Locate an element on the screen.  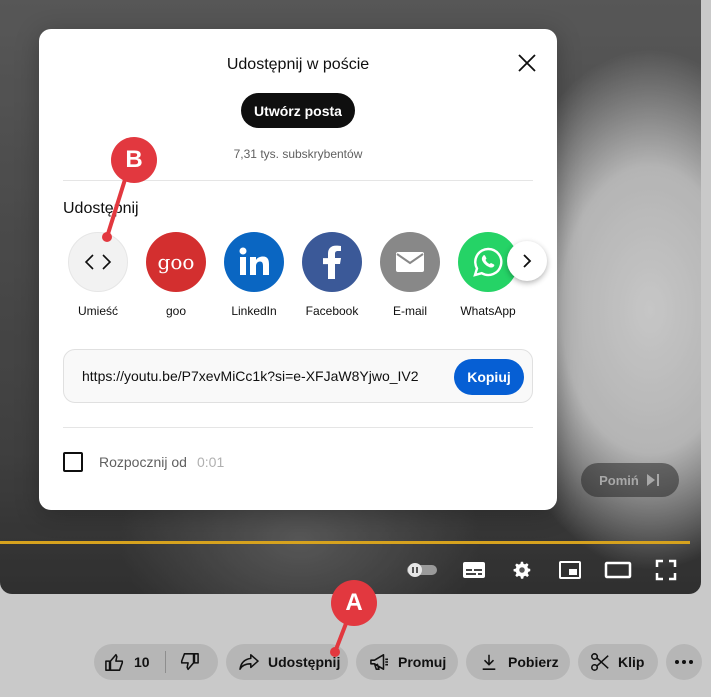
scissors-icon is located at coordinates (600, 662).